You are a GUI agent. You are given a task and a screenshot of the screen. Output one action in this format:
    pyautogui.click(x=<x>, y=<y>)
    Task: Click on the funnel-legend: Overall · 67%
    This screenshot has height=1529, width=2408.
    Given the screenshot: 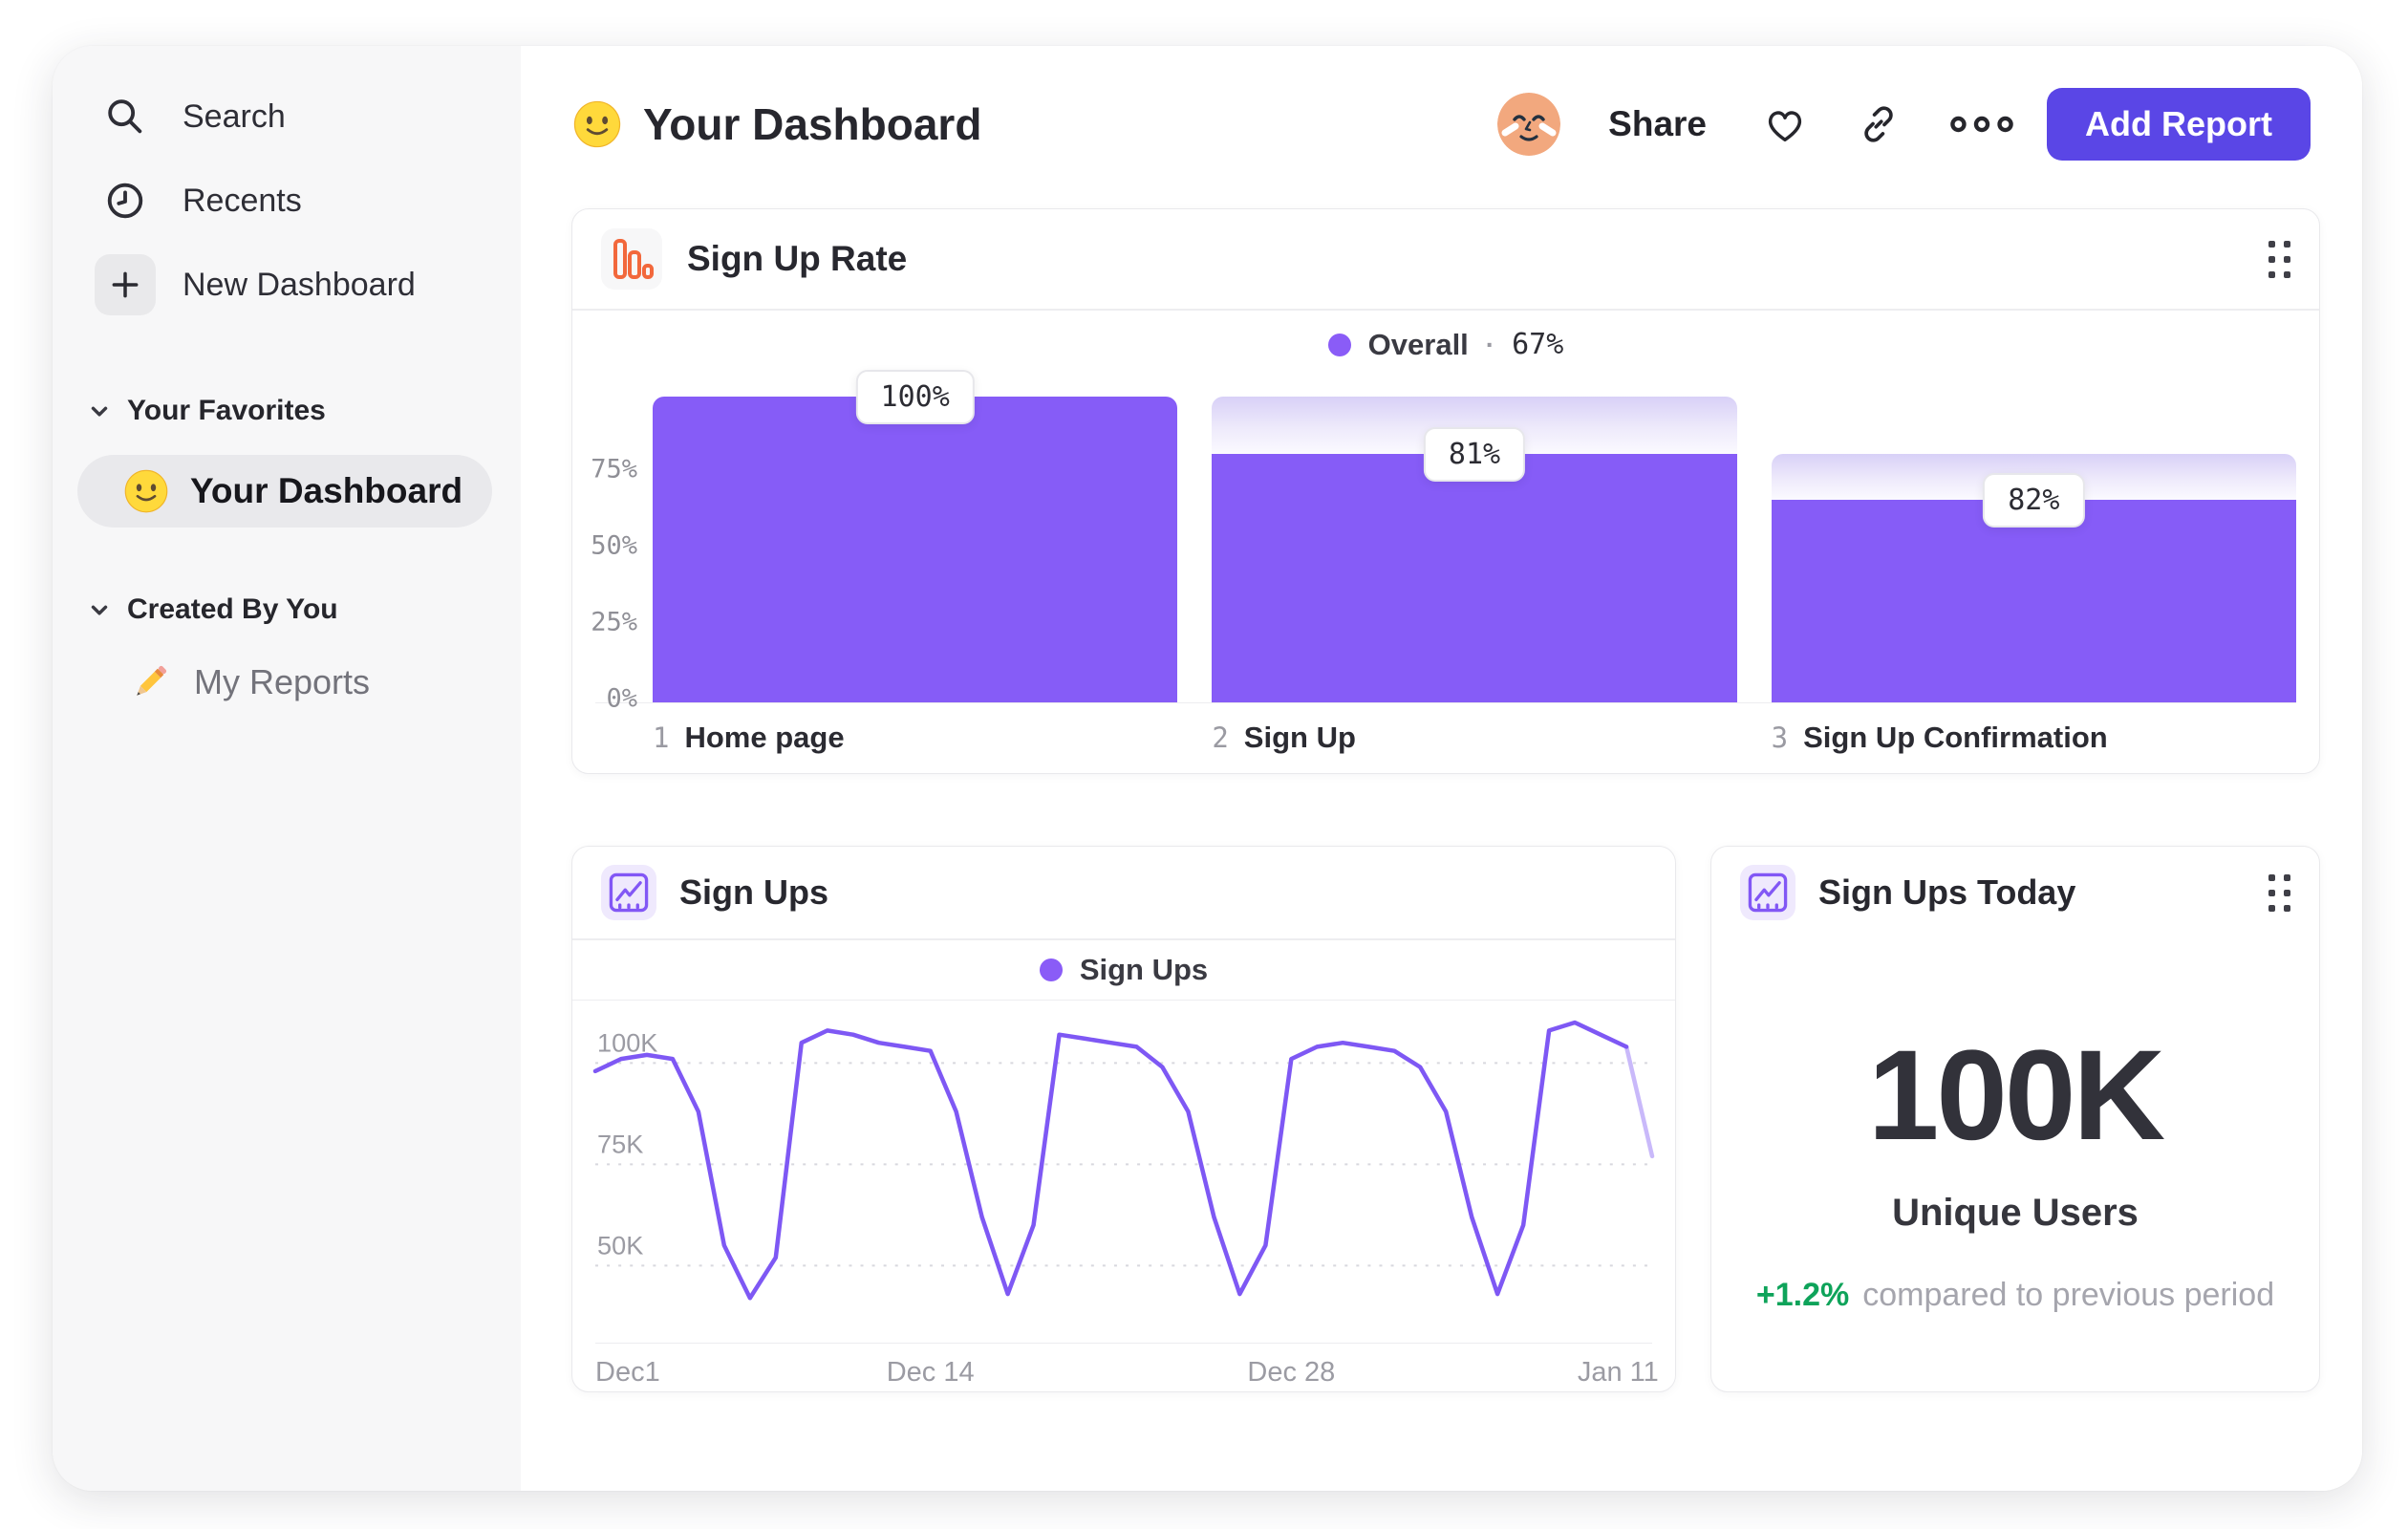 What is the action you would take?
    pyautogui.click(x=1446, y=345)
    